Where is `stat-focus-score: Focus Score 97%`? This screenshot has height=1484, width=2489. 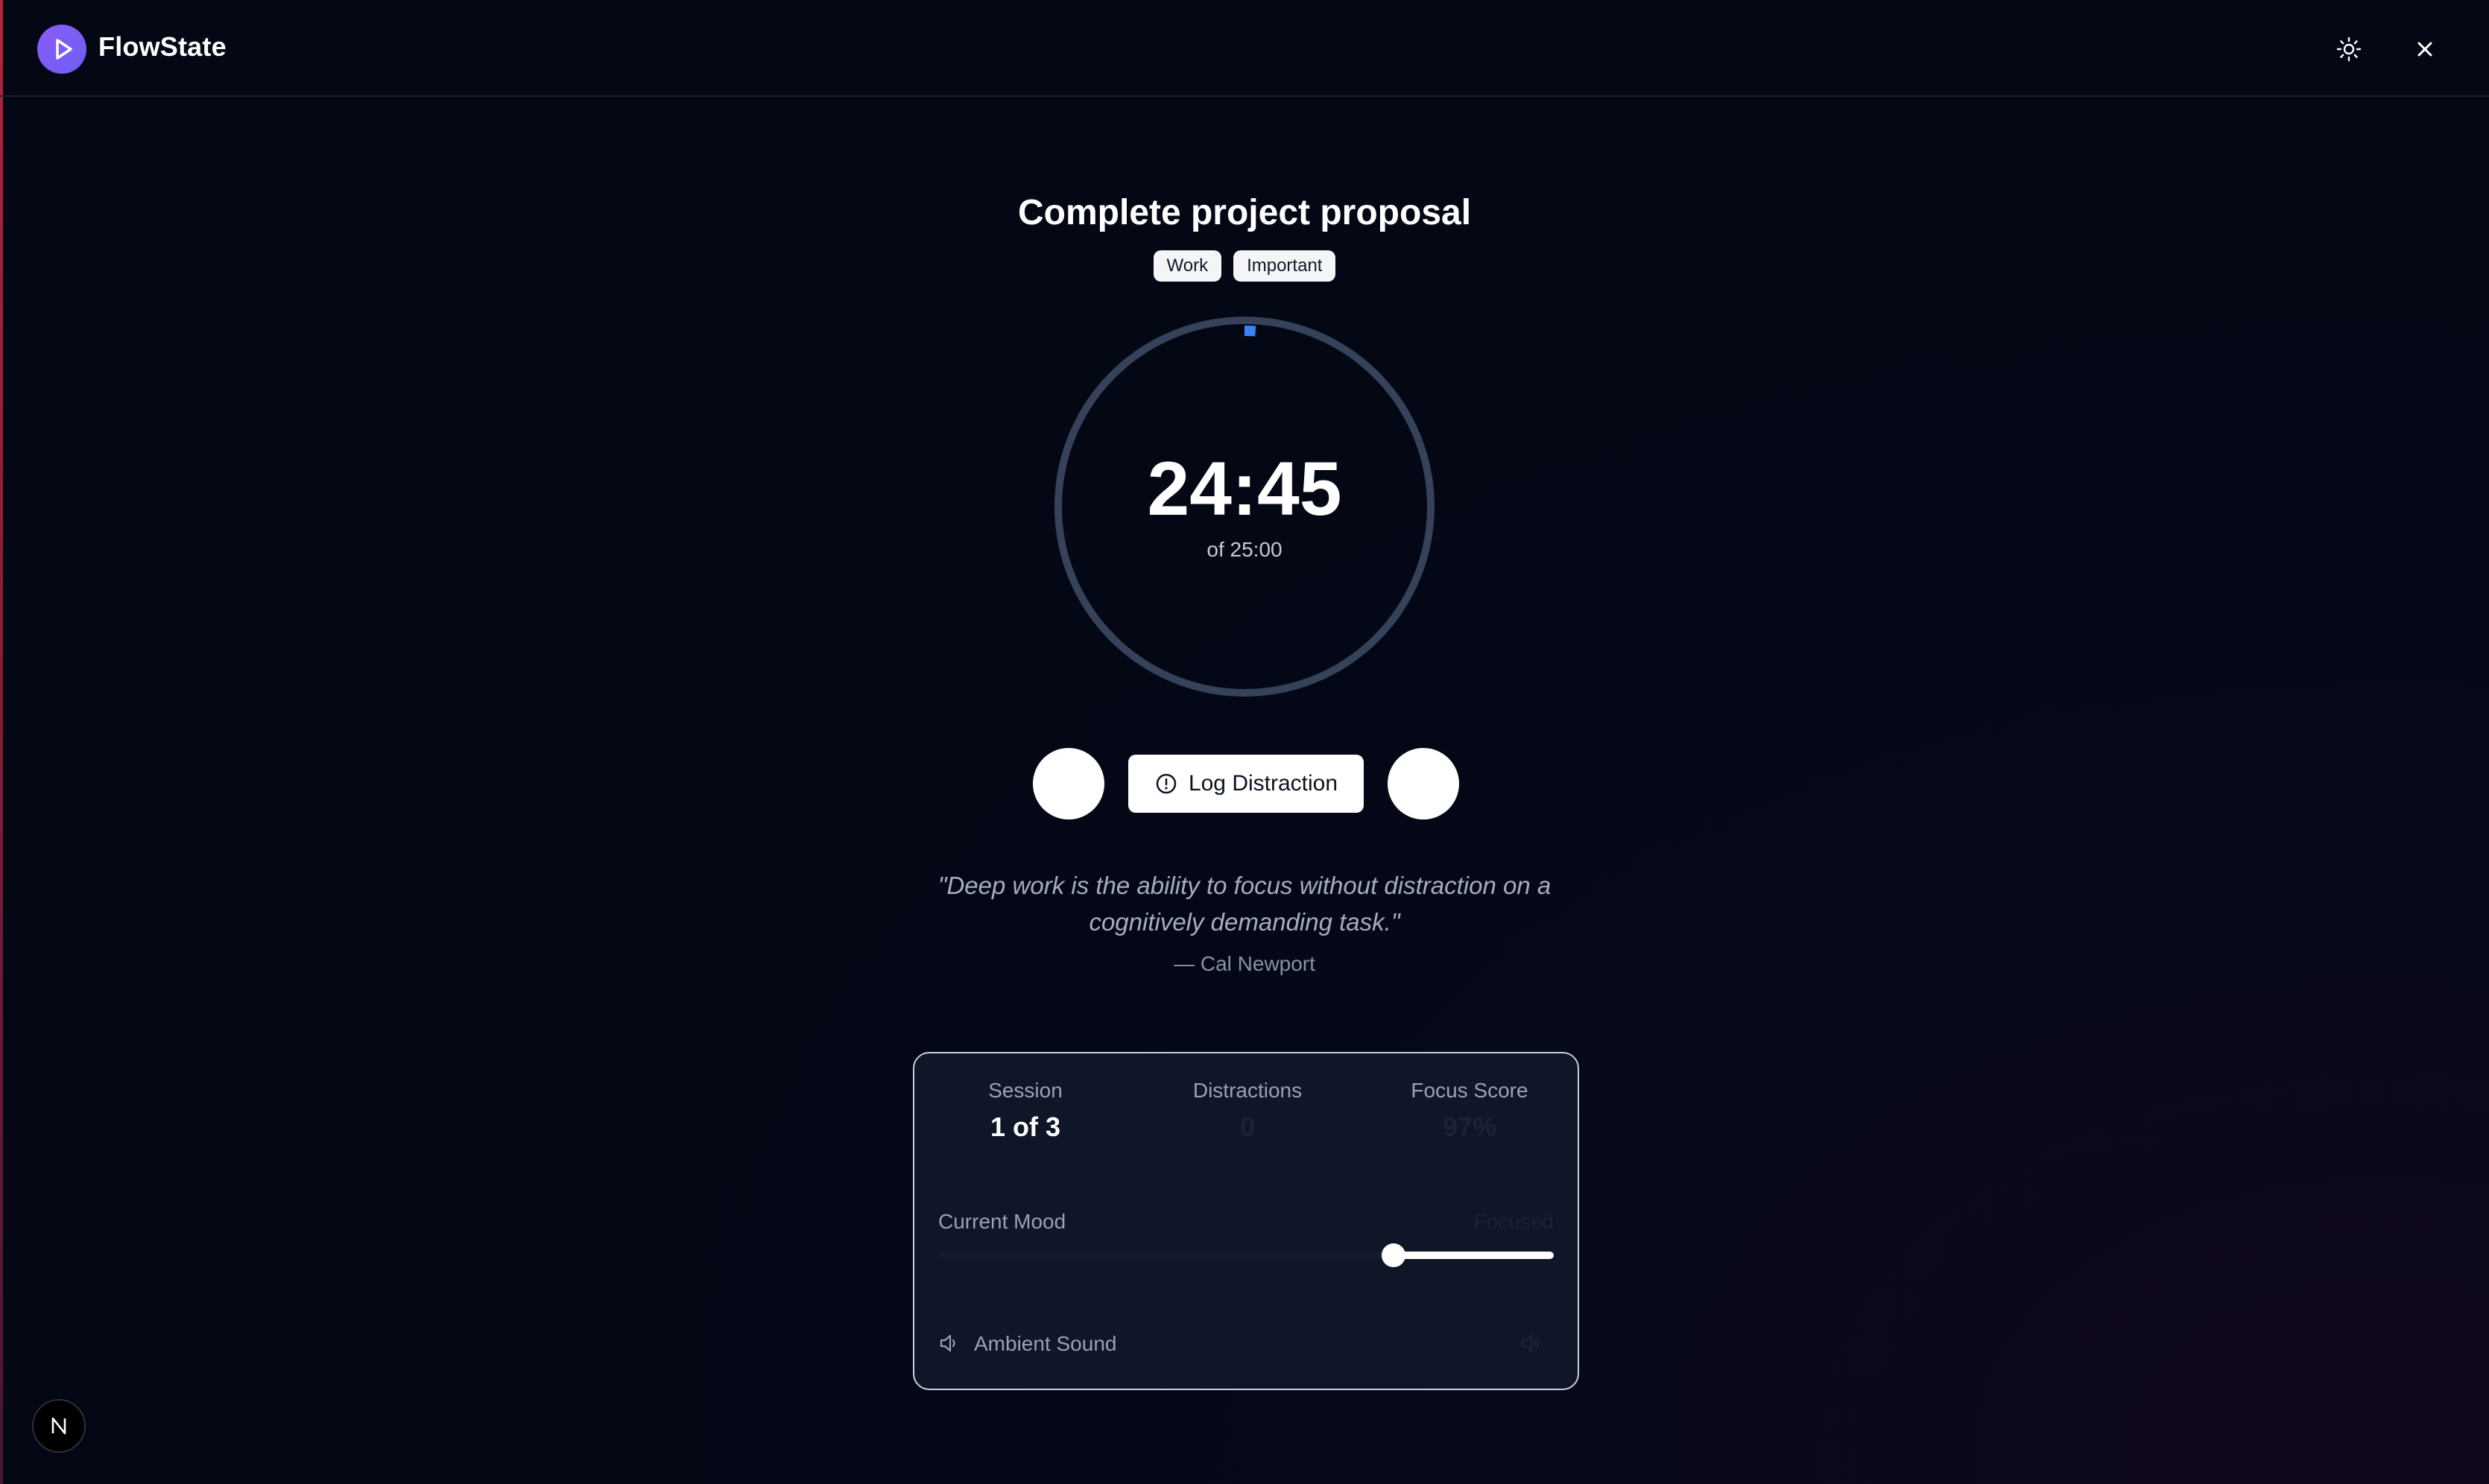
stat-focus-score: Focus Score 97% is located at coordinates (1470, 1111).